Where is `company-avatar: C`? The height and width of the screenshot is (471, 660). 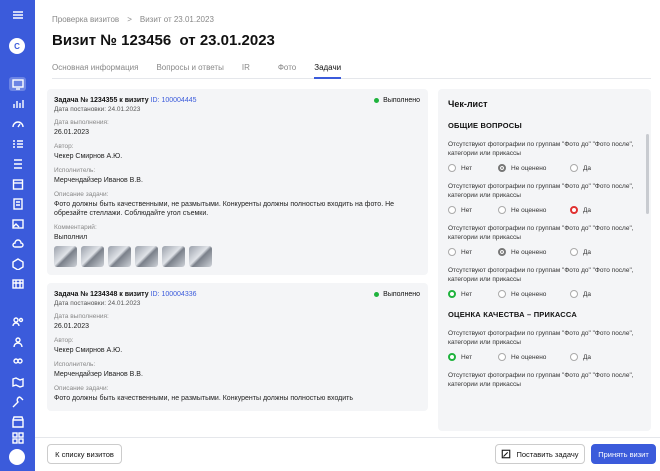 company-avatar: C is located at coordinates (17, 46).